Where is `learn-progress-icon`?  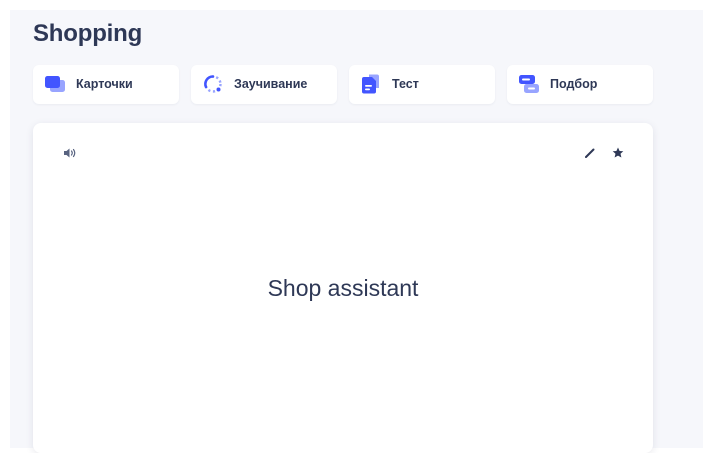
learn-progress-icon is located at coordinates (213, 84).